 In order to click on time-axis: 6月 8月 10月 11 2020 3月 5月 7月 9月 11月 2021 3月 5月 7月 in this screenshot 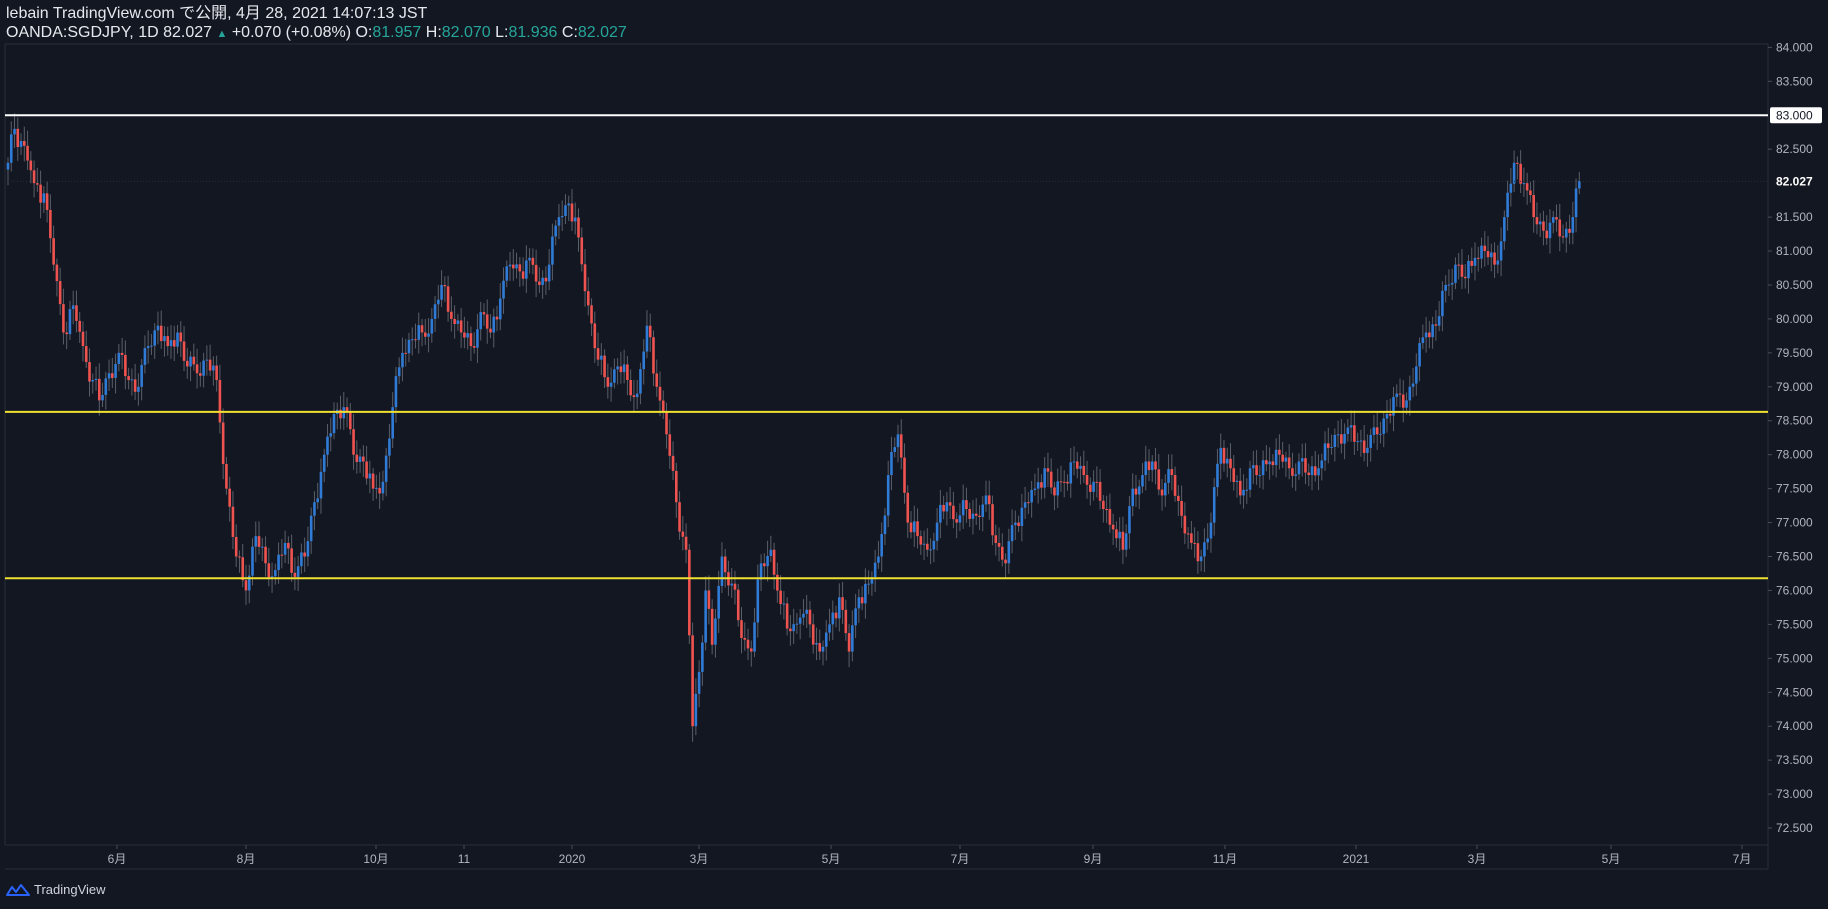, I will do `click(930, 855)`.